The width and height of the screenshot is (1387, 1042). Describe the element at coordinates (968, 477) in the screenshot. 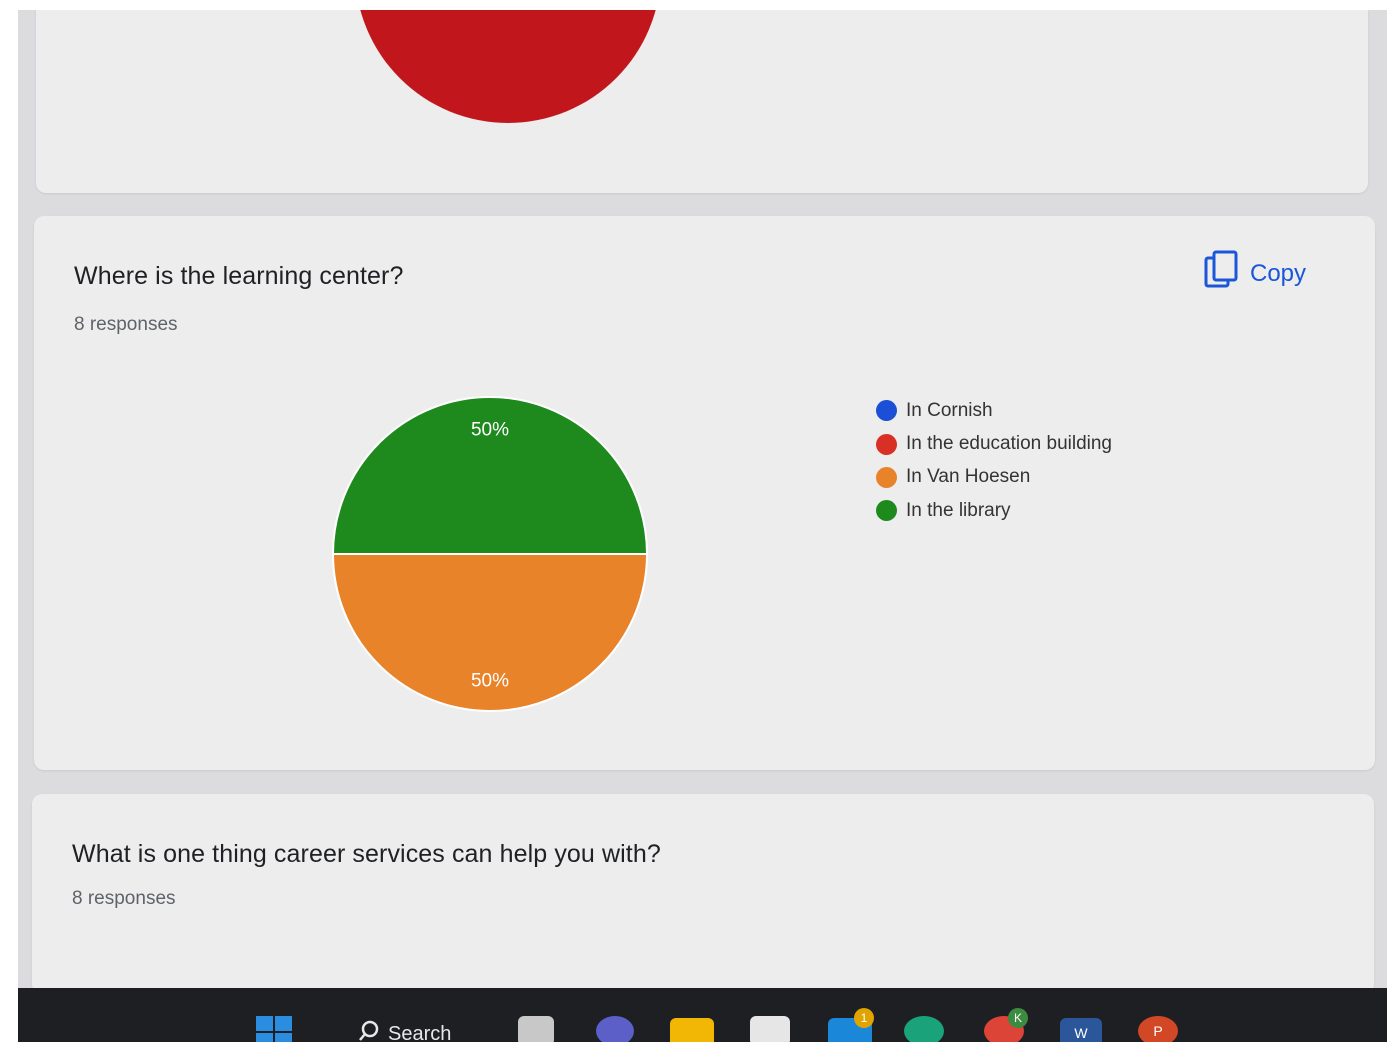

I see `legend-label: In Van Hoesen` at that location.